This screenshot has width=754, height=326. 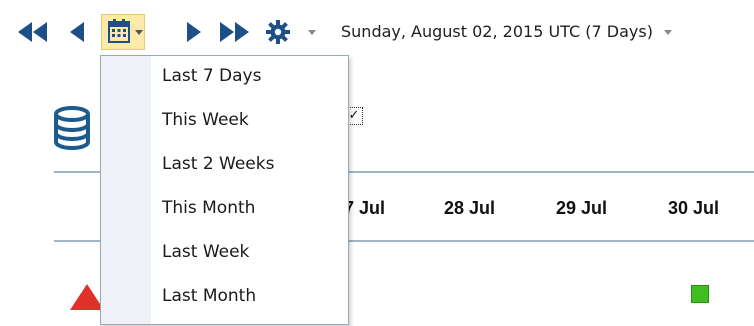 I want to click on last-page-icon, so click(x=234, y=32).